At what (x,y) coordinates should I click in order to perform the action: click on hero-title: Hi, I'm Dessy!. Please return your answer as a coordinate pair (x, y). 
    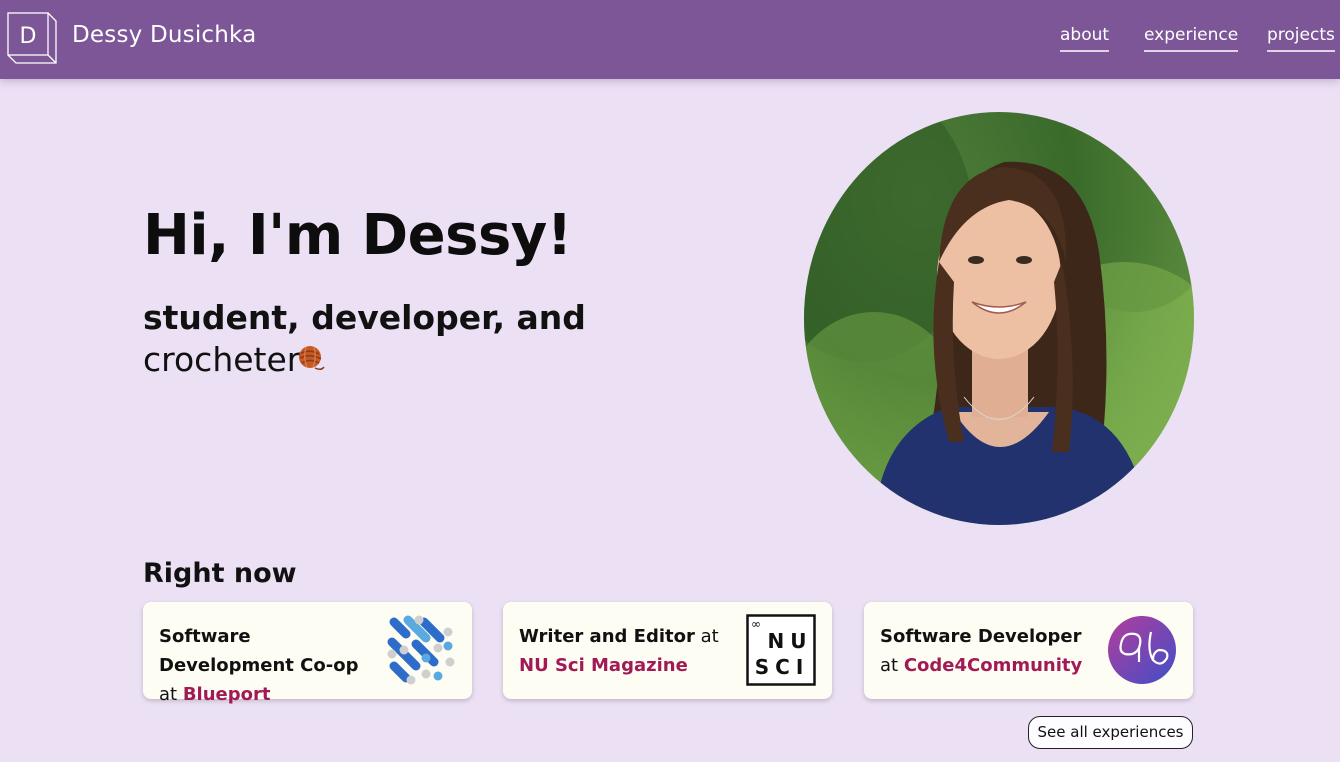
    Looking at the image, I should click on (357, 235).